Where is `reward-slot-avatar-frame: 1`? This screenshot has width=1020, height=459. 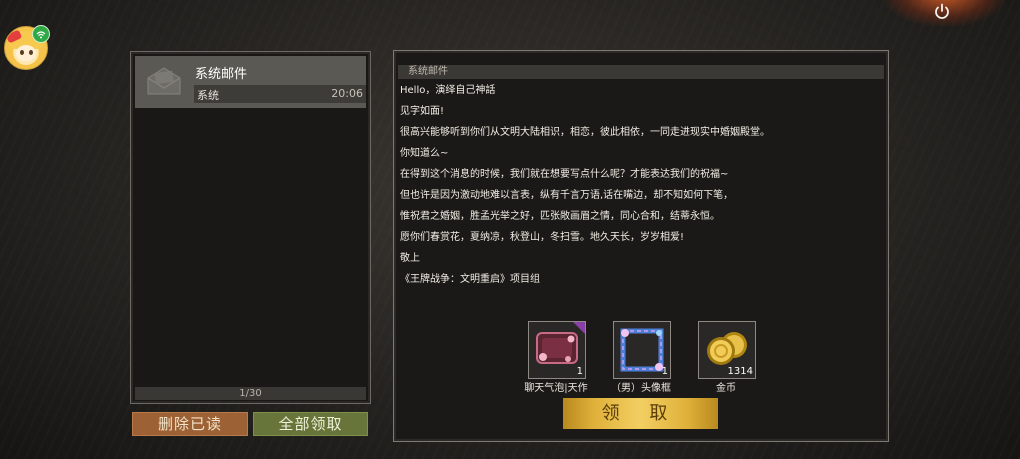
reward-slot-avatar-frame: 1 is located at coordinates (642, 350).